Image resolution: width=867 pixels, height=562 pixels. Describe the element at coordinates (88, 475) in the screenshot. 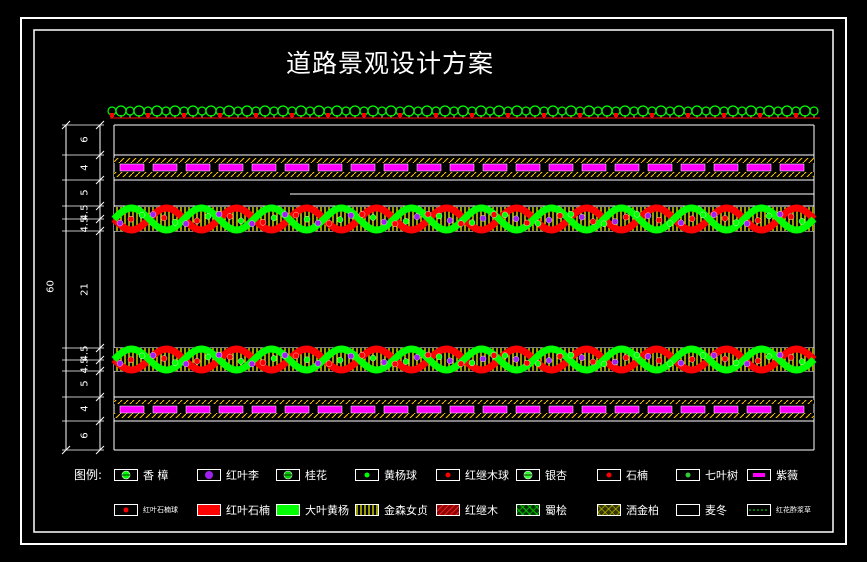

I see `legend-heading: 图例:` at that location.